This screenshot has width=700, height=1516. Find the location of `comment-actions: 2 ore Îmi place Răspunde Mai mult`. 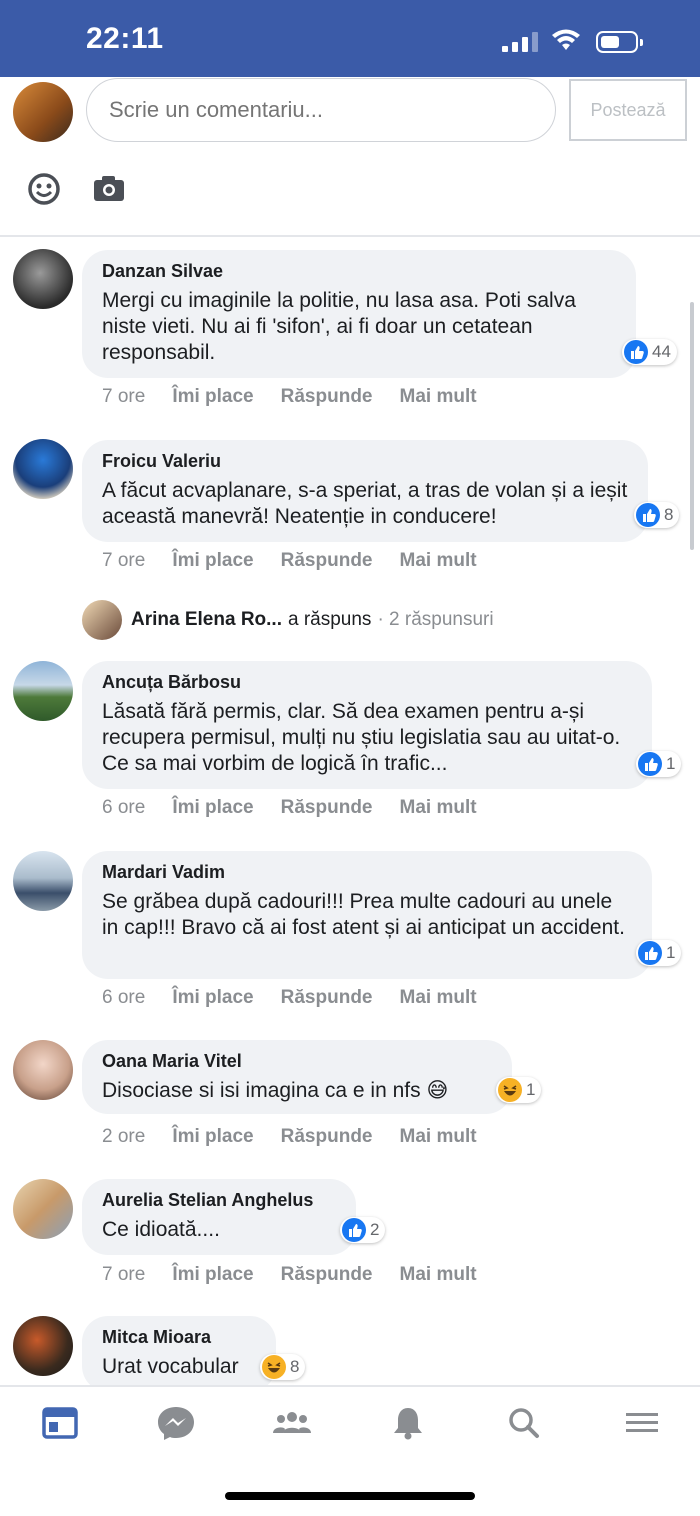

comment-actions: 2 ore Îmi place Răspunde Mai mult is located at coordinates (303, 1137).